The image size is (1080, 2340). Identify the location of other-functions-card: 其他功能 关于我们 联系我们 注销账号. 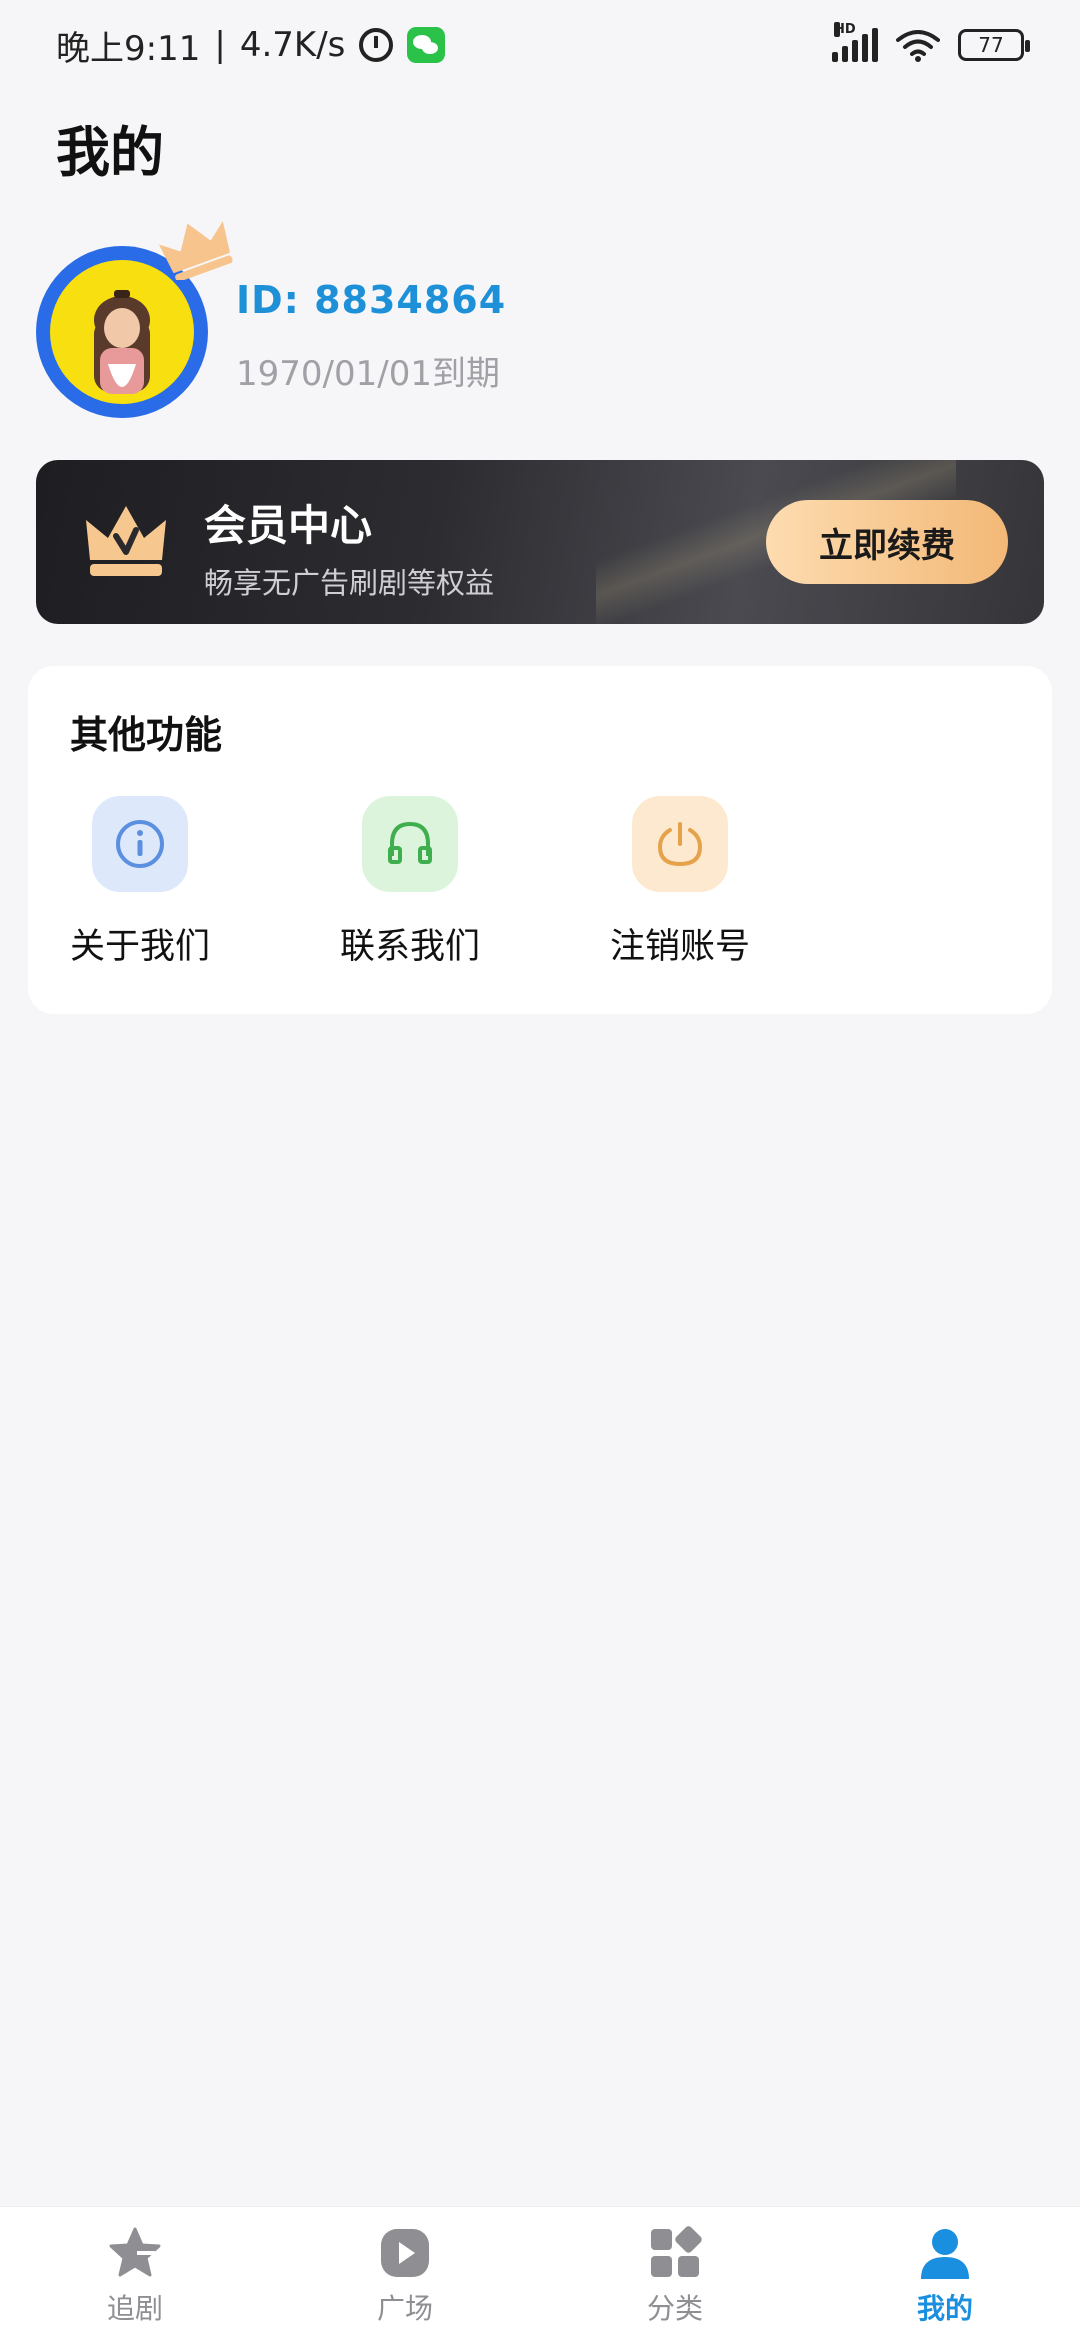
(540, 840).